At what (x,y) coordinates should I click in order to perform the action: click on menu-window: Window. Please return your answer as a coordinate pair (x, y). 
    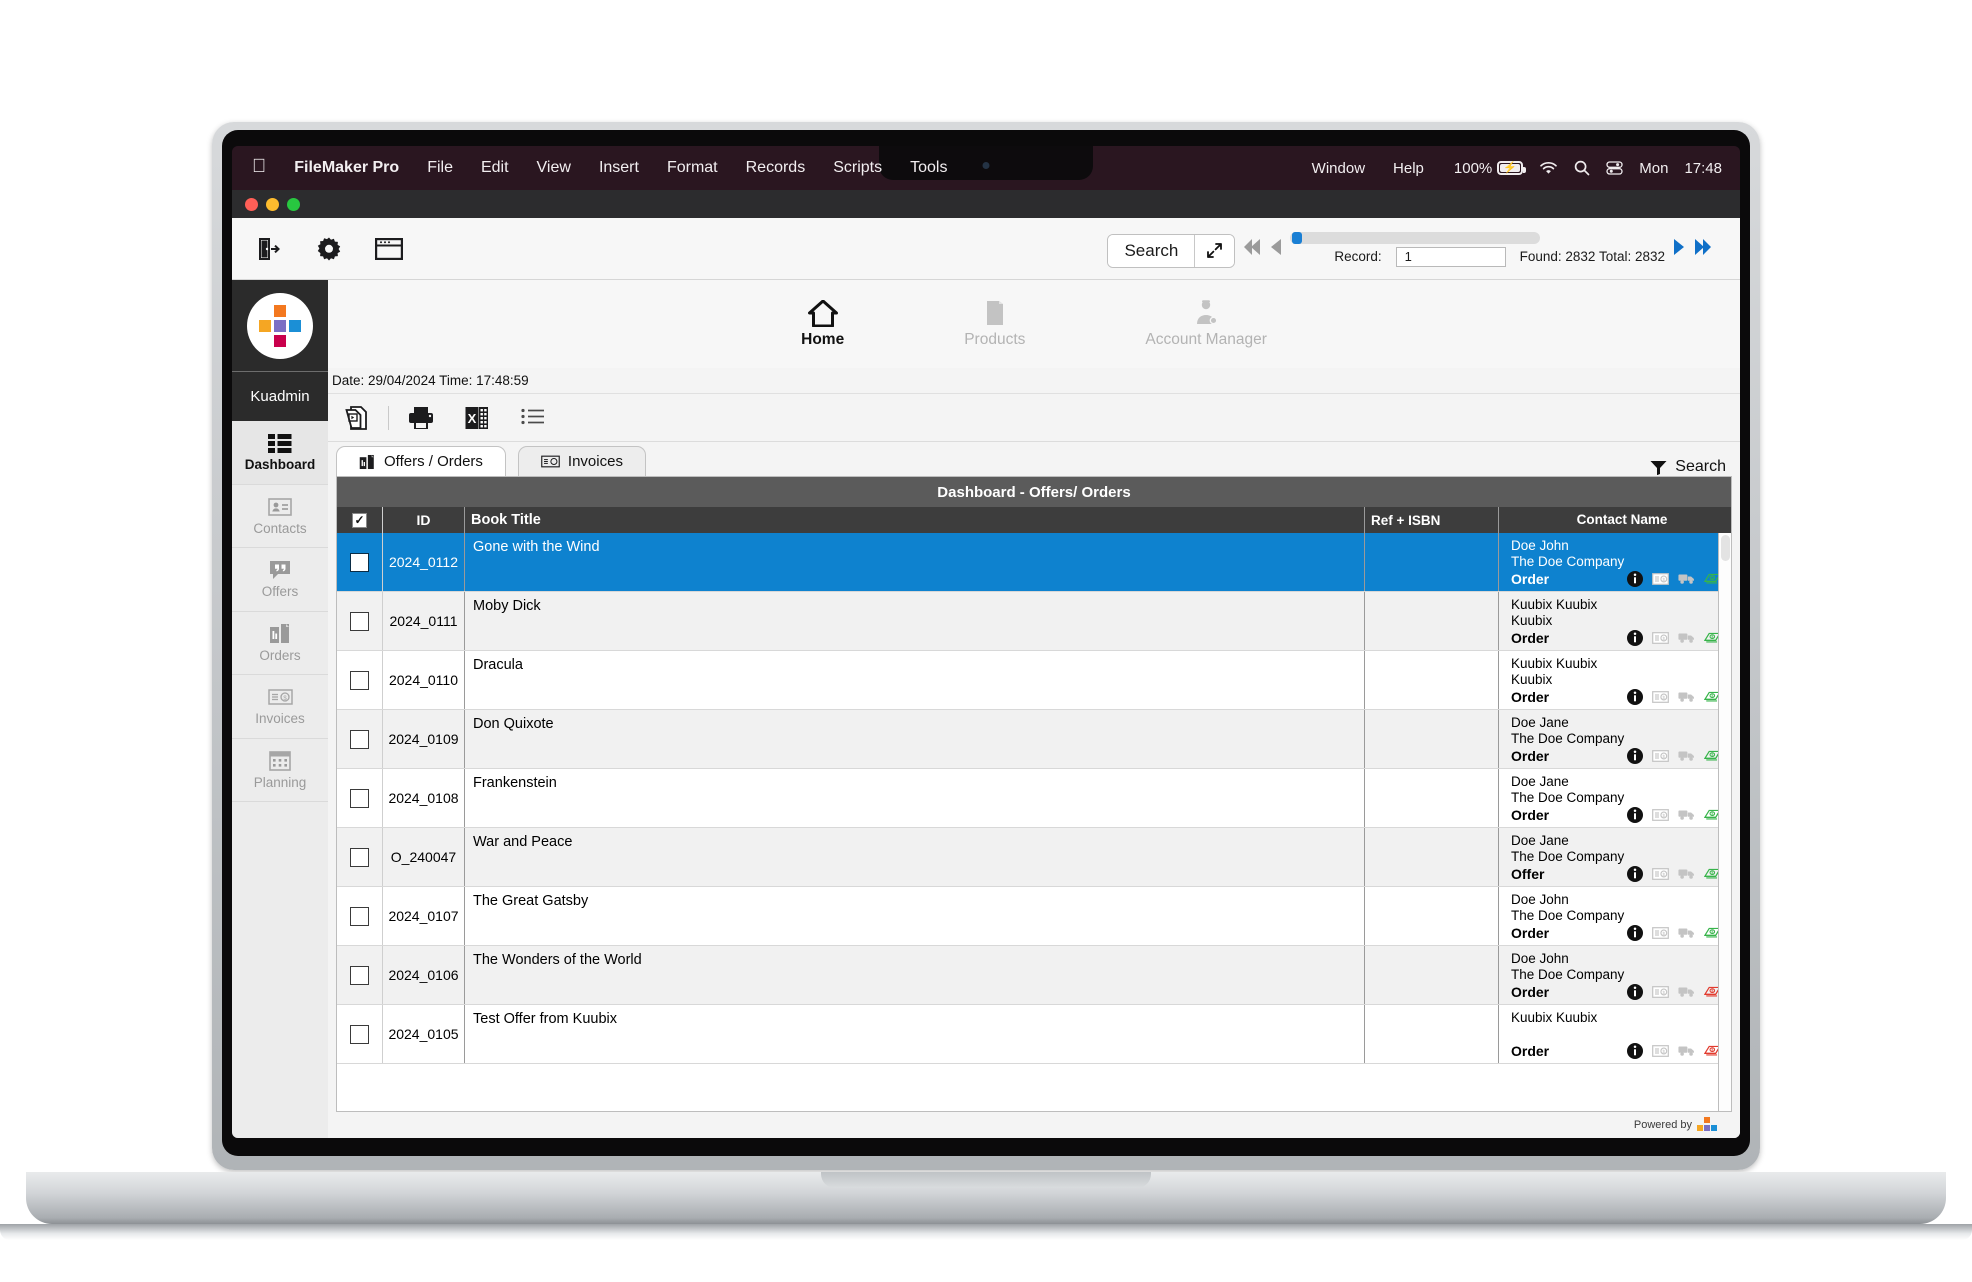
    Looking at the image, I should click on (1338, 168).